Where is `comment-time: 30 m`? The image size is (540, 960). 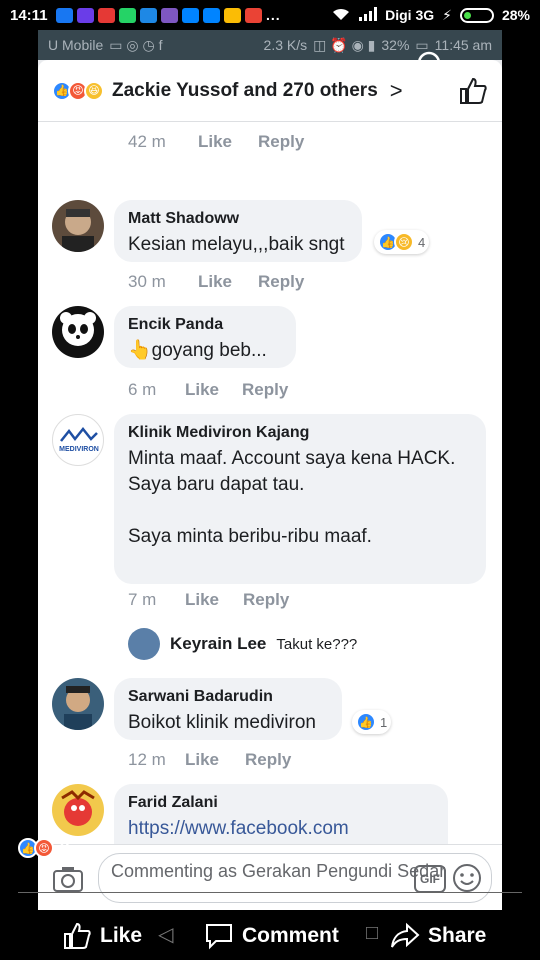
comment-time: 30 m is located at coordinates (147, 281).